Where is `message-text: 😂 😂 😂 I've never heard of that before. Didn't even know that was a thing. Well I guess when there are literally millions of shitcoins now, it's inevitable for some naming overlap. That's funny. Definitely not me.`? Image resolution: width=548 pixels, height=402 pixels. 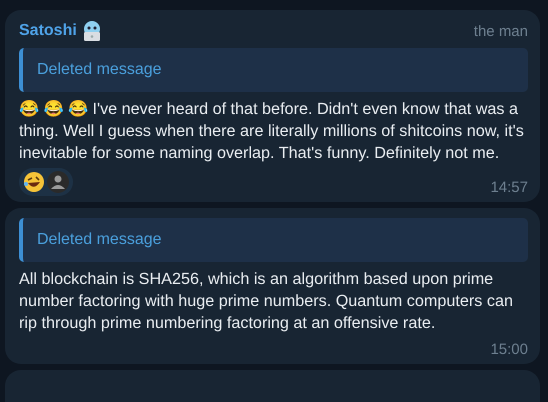
message-text: 😂 😂 😂 I've never heard of that before. Didn't even know that was a thing. Well I guess when there are literally millions of shitcoins now, it's inevitable for some naming overlap. That's funny. Definitely not me. is located at coordinates (272, 131).